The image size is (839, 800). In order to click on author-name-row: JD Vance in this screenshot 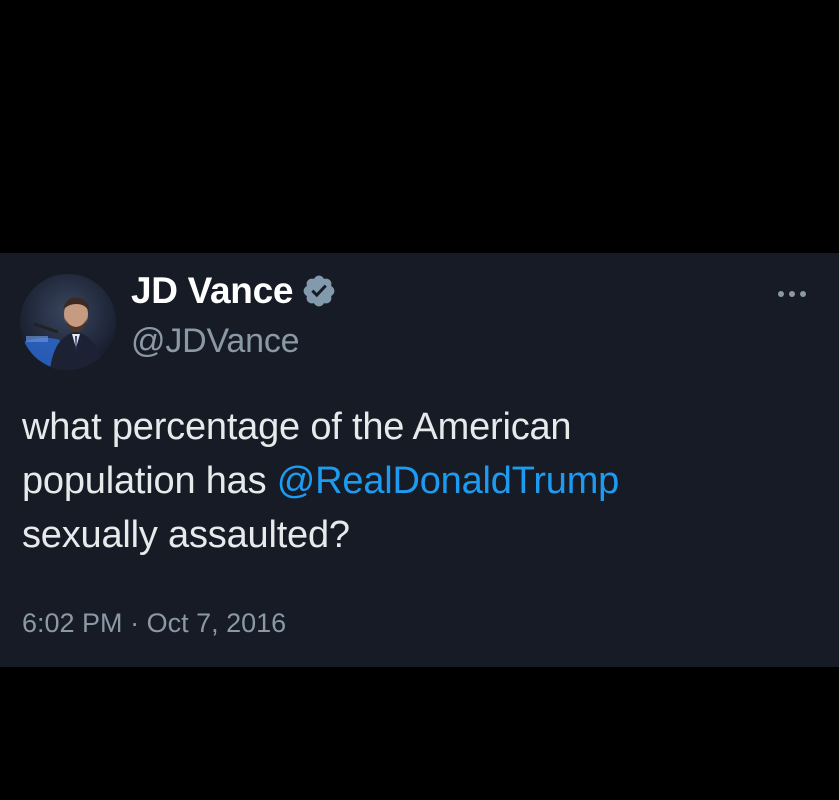, I will do `click(234, 291)`.